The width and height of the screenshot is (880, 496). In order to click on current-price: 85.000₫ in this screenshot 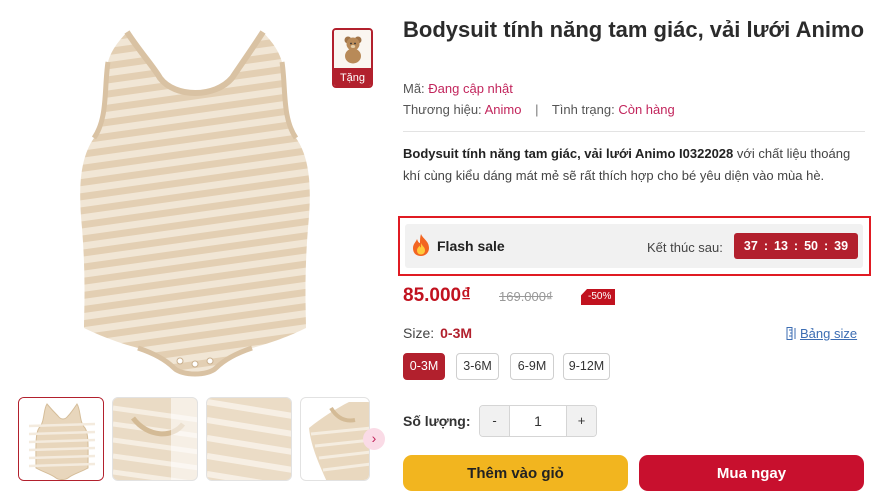, I will do `click(437, 295)`.